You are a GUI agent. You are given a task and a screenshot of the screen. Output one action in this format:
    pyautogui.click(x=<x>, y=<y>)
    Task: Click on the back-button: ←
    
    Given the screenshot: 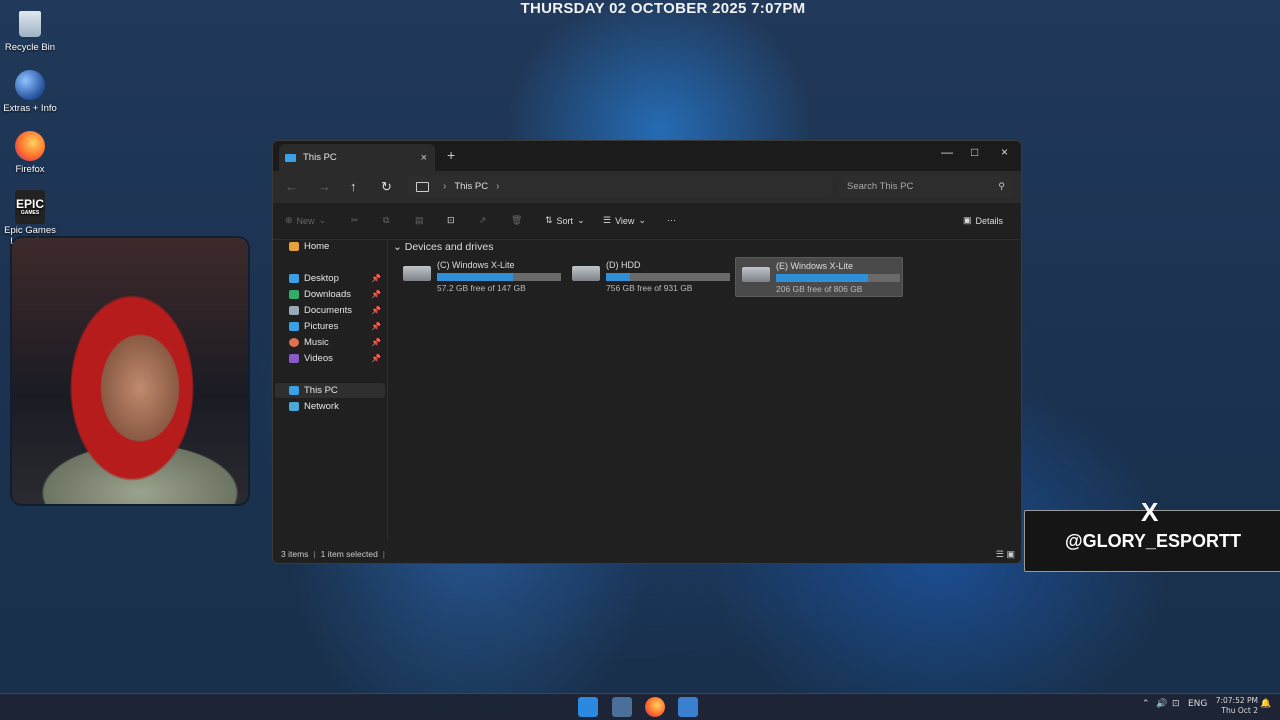 What is the action you would take?
    pyautogui.click(x=291, y=186)
    